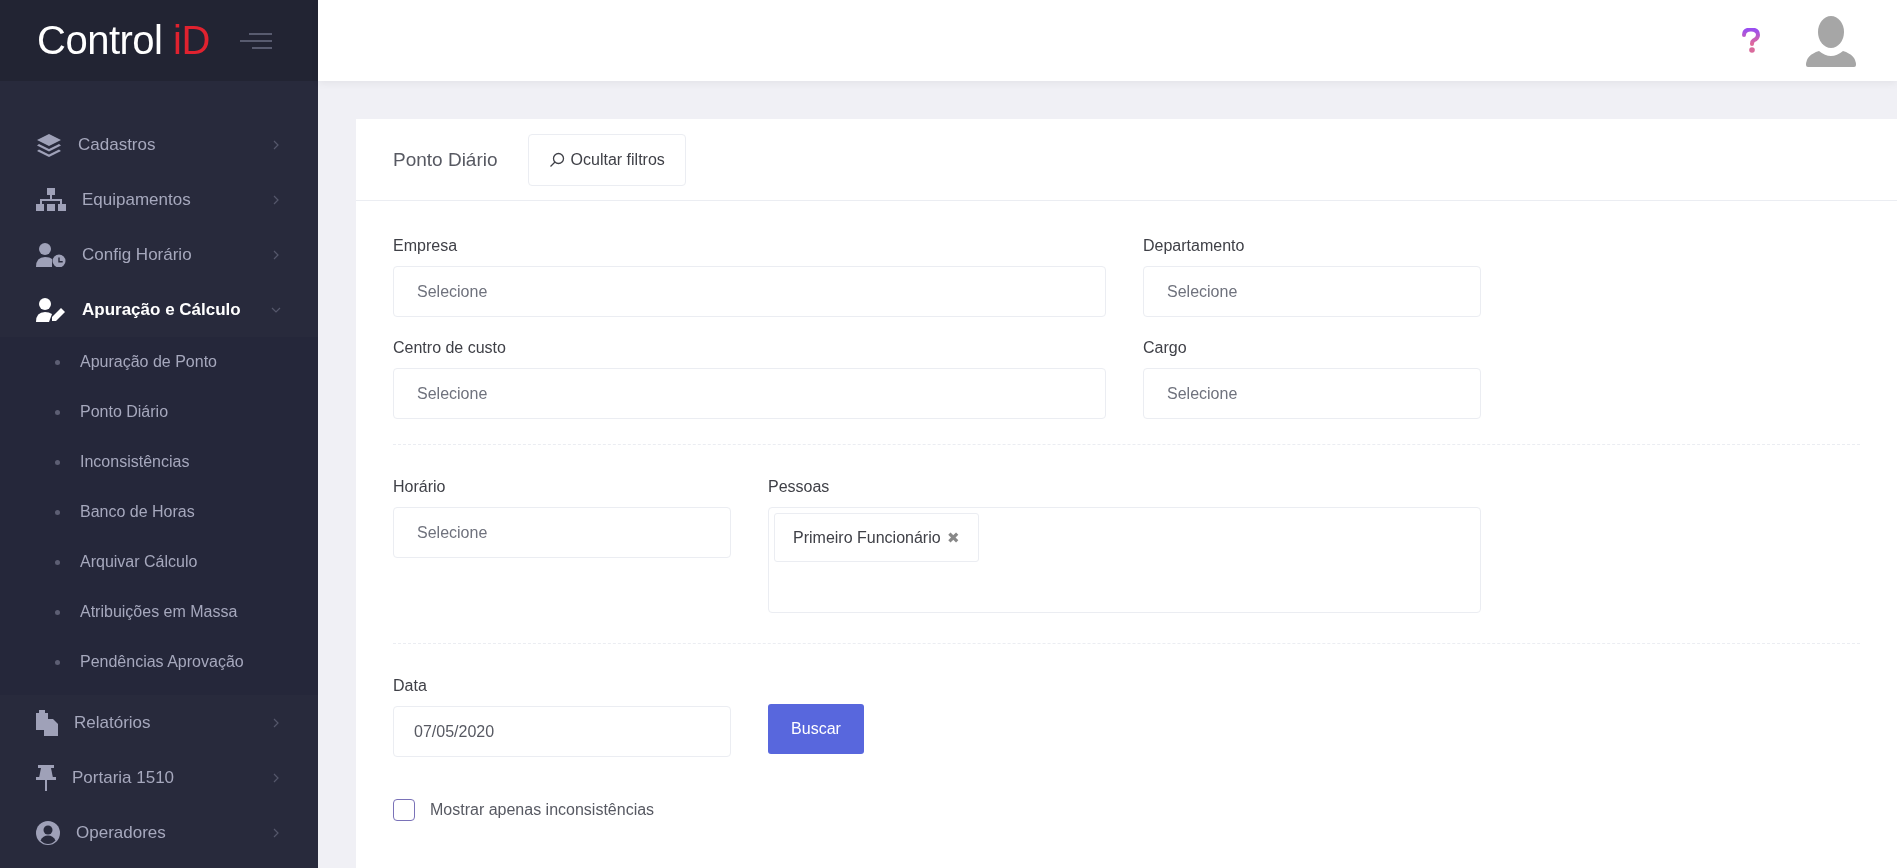 This screenshot has height=868, width=1897. What do you see at coordinates (1165, 348) in the screenshot?
I see `field-label: Cargo` at bounding box center [1165, 348].